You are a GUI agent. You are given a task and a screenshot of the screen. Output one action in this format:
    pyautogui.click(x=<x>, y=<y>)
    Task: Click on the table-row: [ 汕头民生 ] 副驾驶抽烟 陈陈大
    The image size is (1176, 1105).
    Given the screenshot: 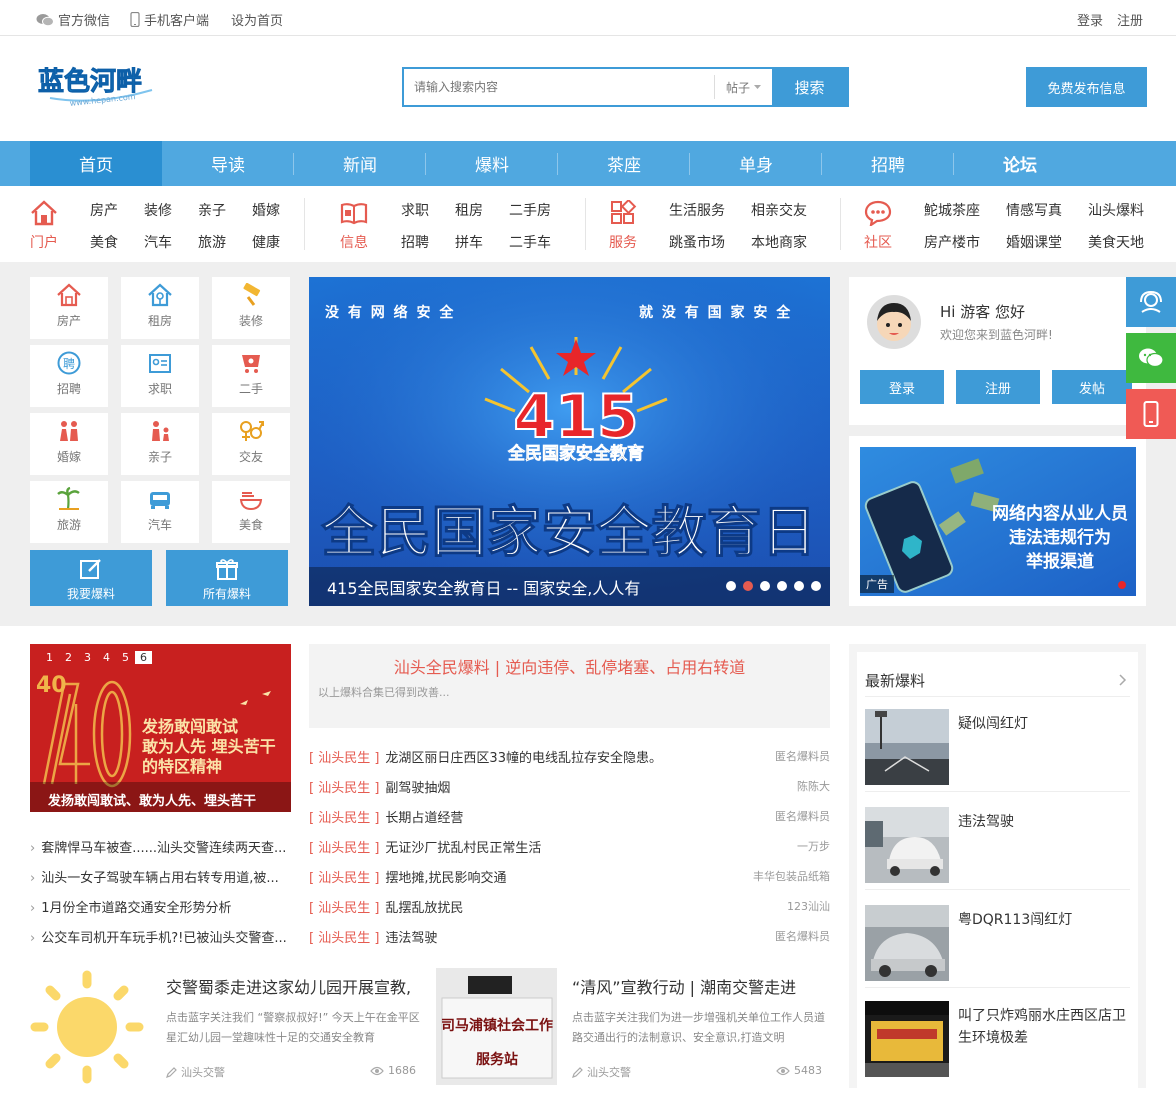 What is the action you would take?
    pyautogui.click(x=569, y=787)
    